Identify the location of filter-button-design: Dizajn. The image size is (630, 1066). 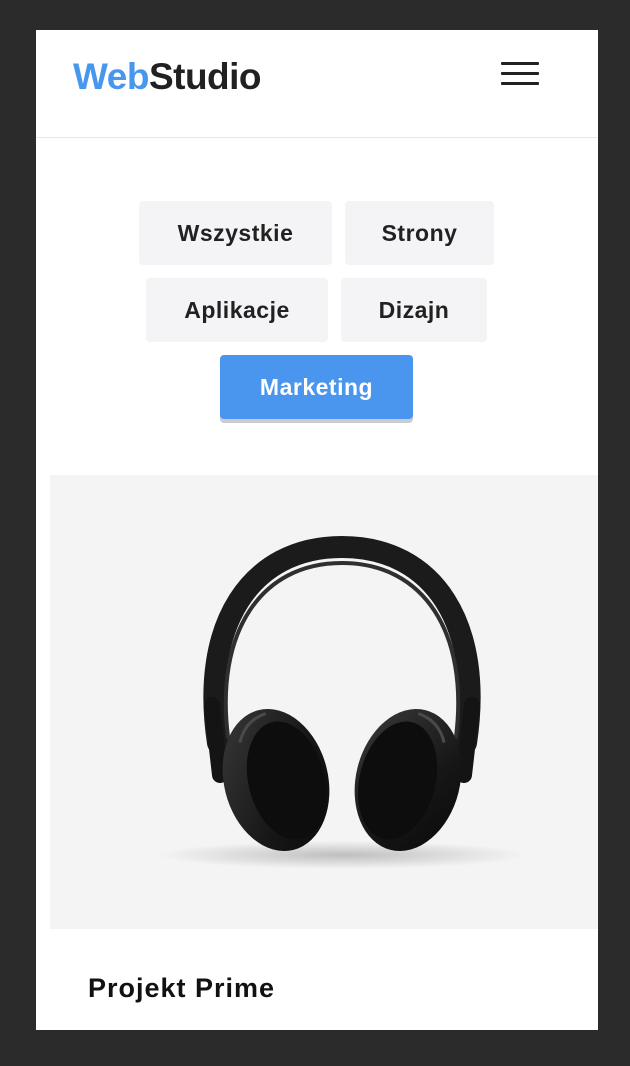
(414, 310).